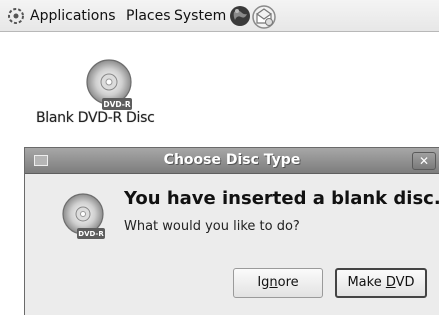  I want to click on close-icon: ✕, so click(424, 161).